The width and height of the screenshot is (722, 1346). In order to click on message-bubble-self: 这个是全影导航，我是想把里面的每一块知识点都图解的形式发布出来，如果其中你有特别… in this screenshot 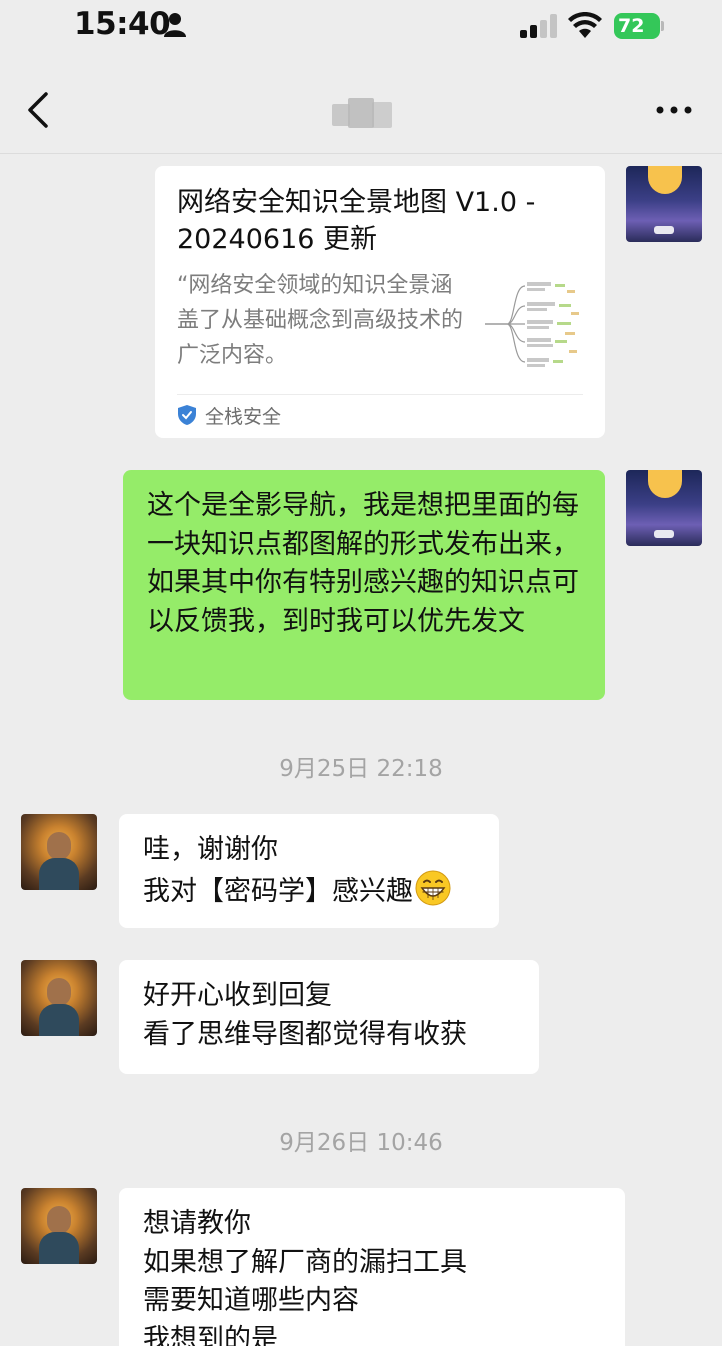, I will do `click(364, 585)`.